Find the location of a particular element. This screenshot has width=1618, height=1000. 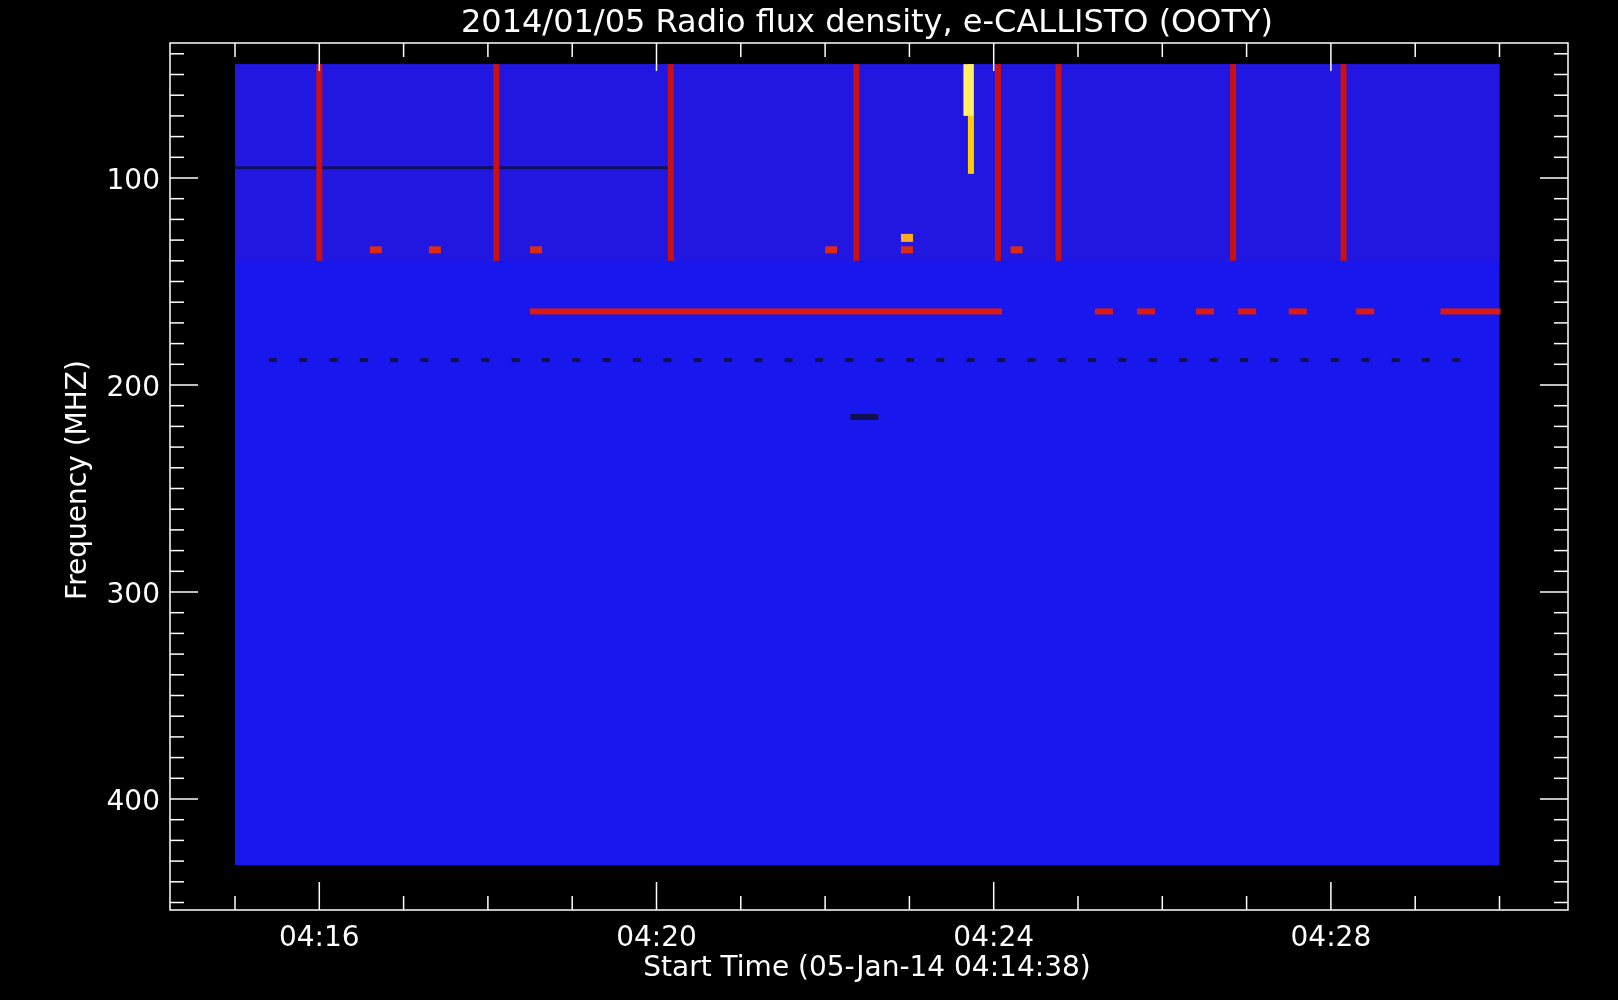

chart-title: 2014/01/05 Radio flux density, e-CALLISTO (OOTY) is located at coordinates (867, 21).